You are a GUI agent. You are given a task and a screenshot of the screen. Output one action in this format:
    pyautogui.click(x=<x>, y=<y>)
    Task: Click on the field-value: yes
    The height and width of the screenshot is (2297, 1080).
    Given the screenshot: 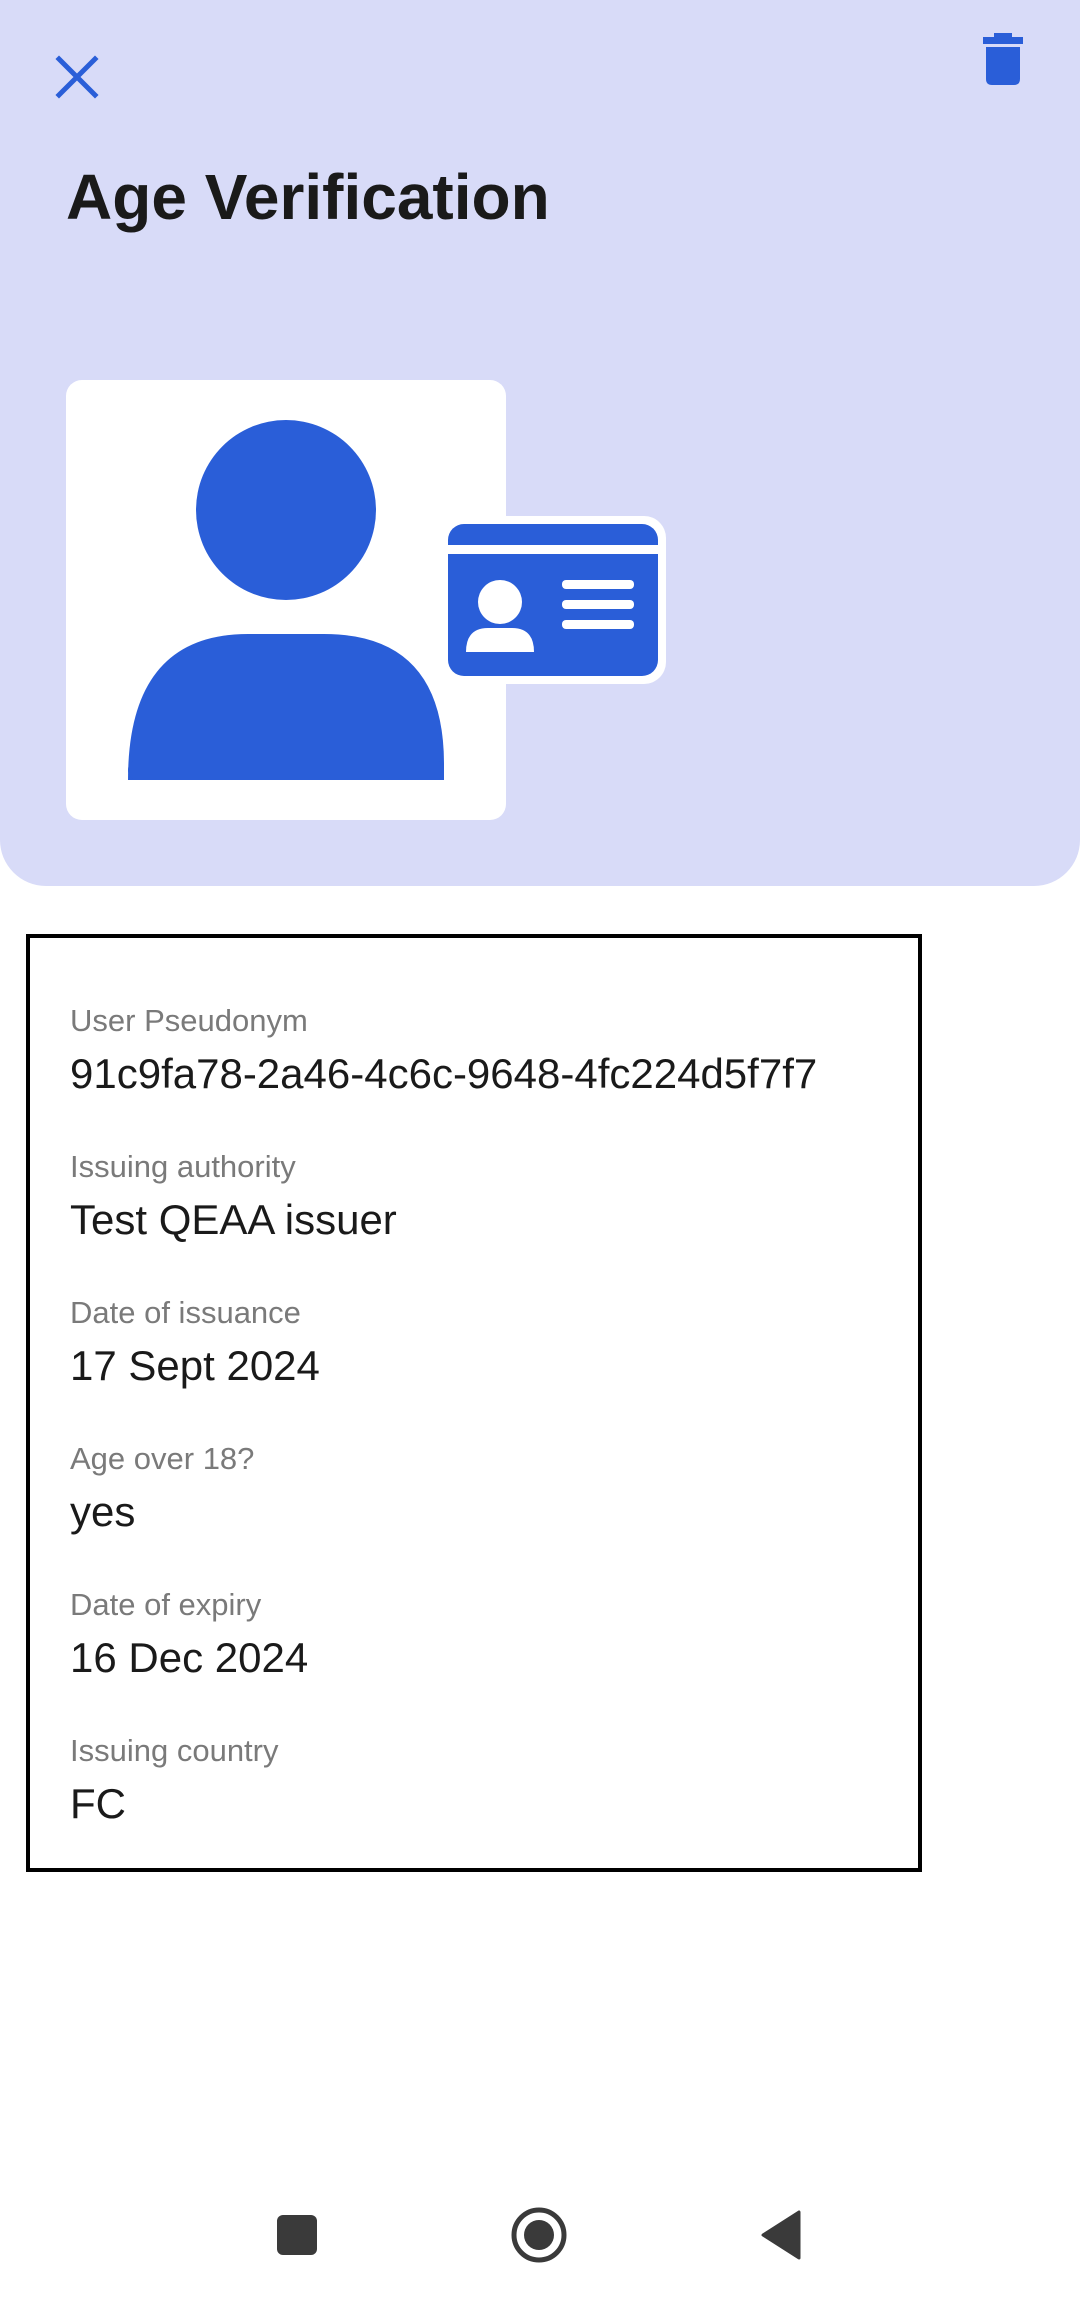 What is the action you would take?
    pyautogui.click(x=103, y=1511)
    